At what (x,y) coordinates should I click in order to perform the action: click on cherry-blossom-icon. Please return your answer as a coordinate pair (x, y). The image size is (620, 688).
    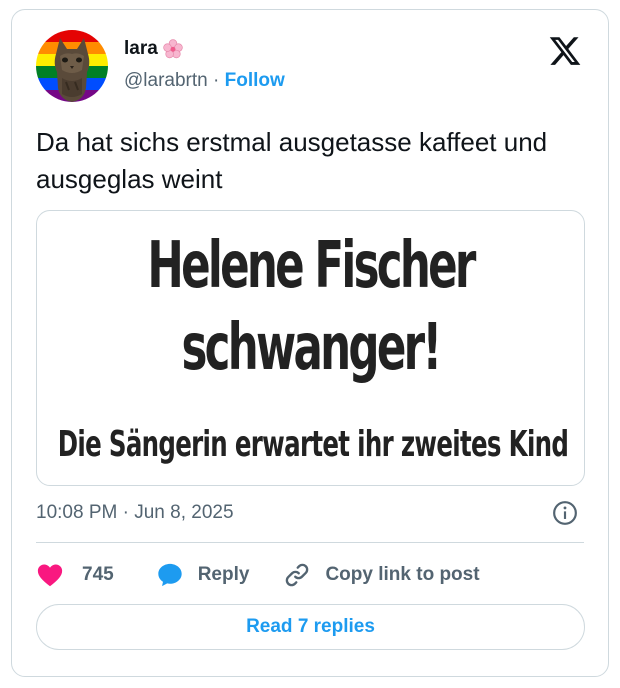
    Looking at the image, I should click on (173, 49).